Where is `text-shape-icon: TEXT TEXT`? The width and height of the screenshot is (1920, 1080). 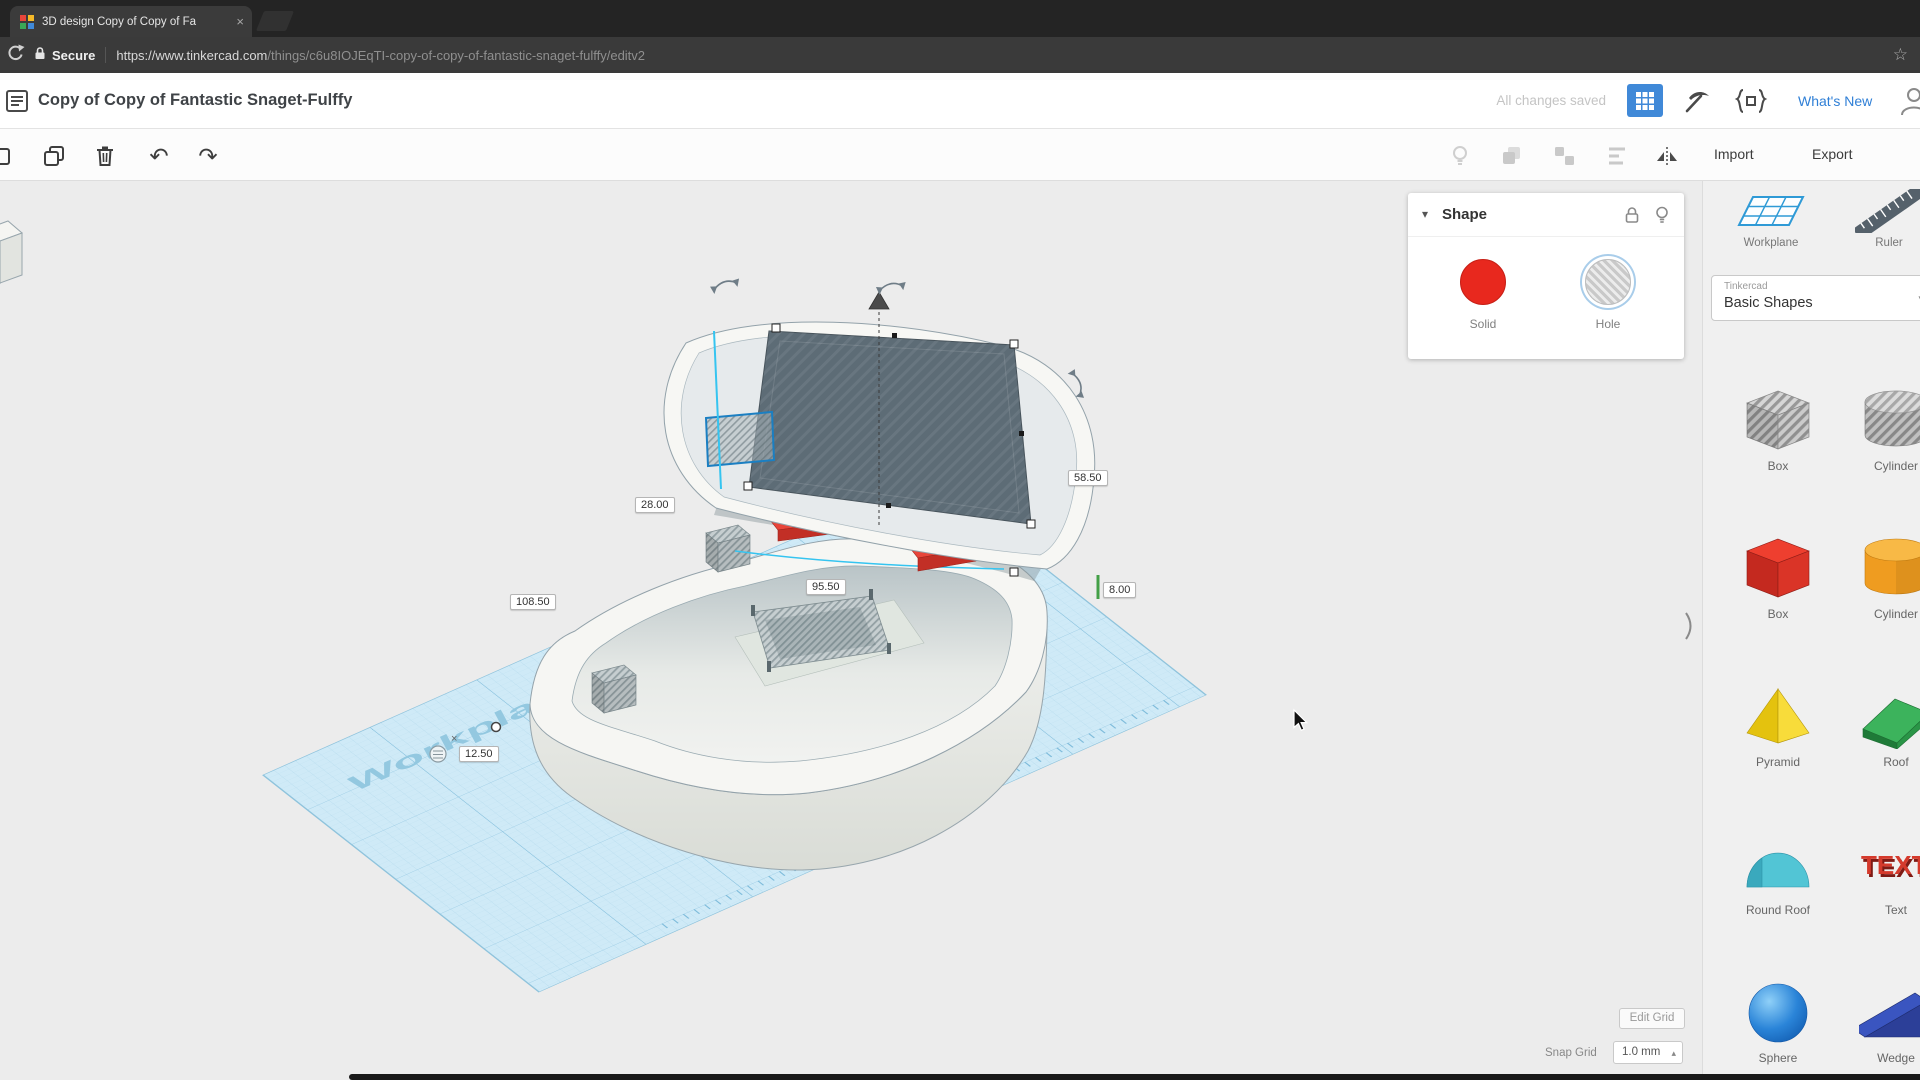
text-shape-icon: TEXT TEXT is located at coordinates (1890, 866).